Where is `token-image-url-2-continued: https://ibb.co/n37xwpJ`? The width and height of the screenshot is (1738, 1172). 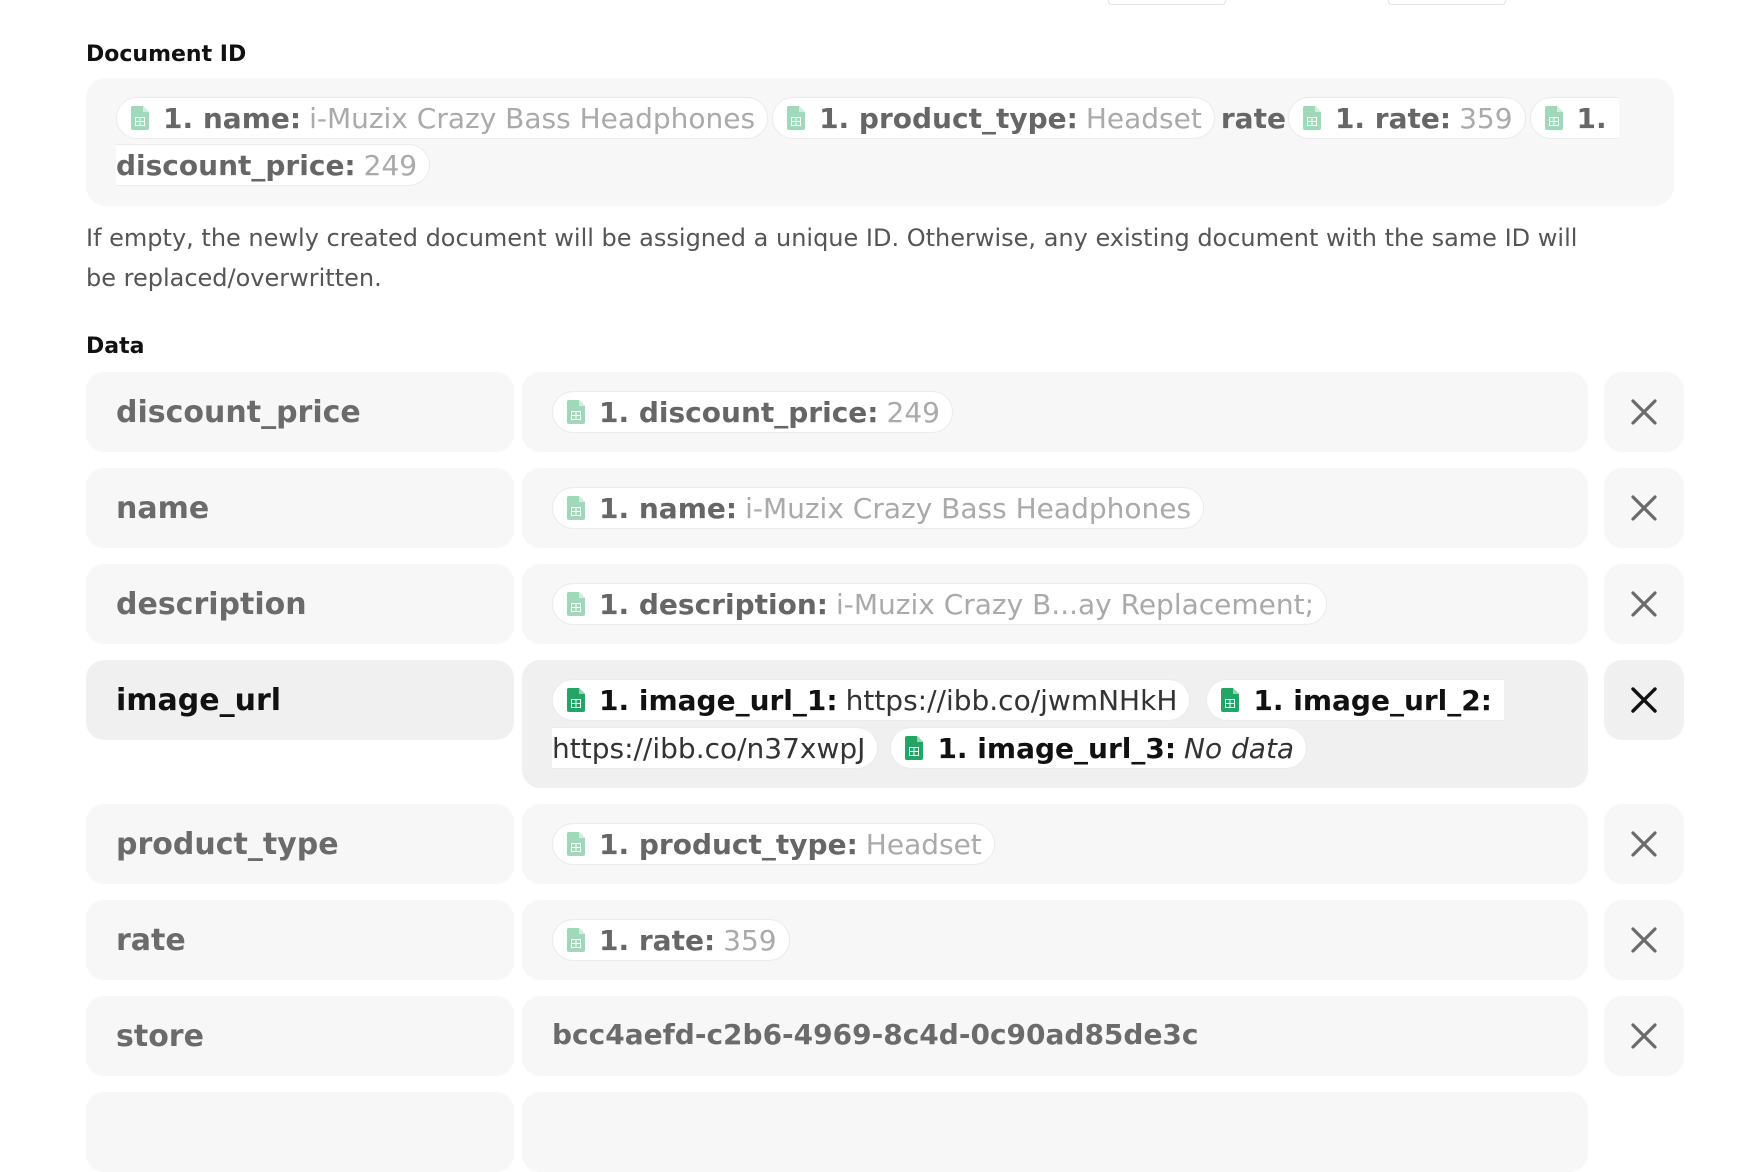 token-image-url-2-continued: https://ibb.co/n37xwpJ is located at coordinates (715, 748).